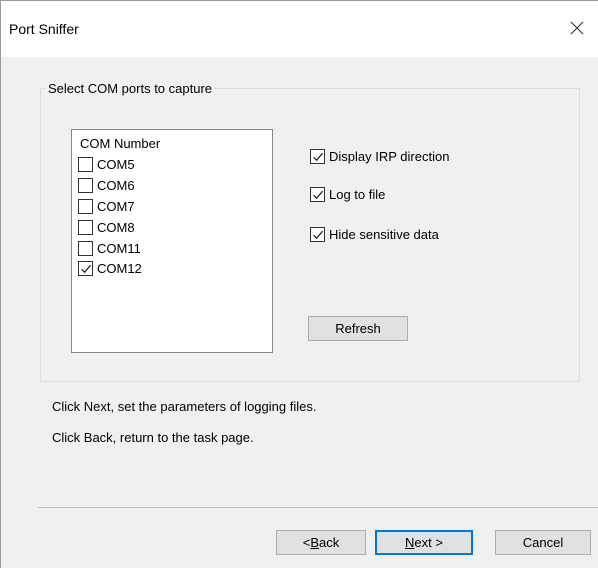 The height and width of the screenshot is (568, 598). What do you see at coordinates (389, 156) in the screenshot?
I see `display-irp-label: Display IRP direction` at bounding box center [389, 156].